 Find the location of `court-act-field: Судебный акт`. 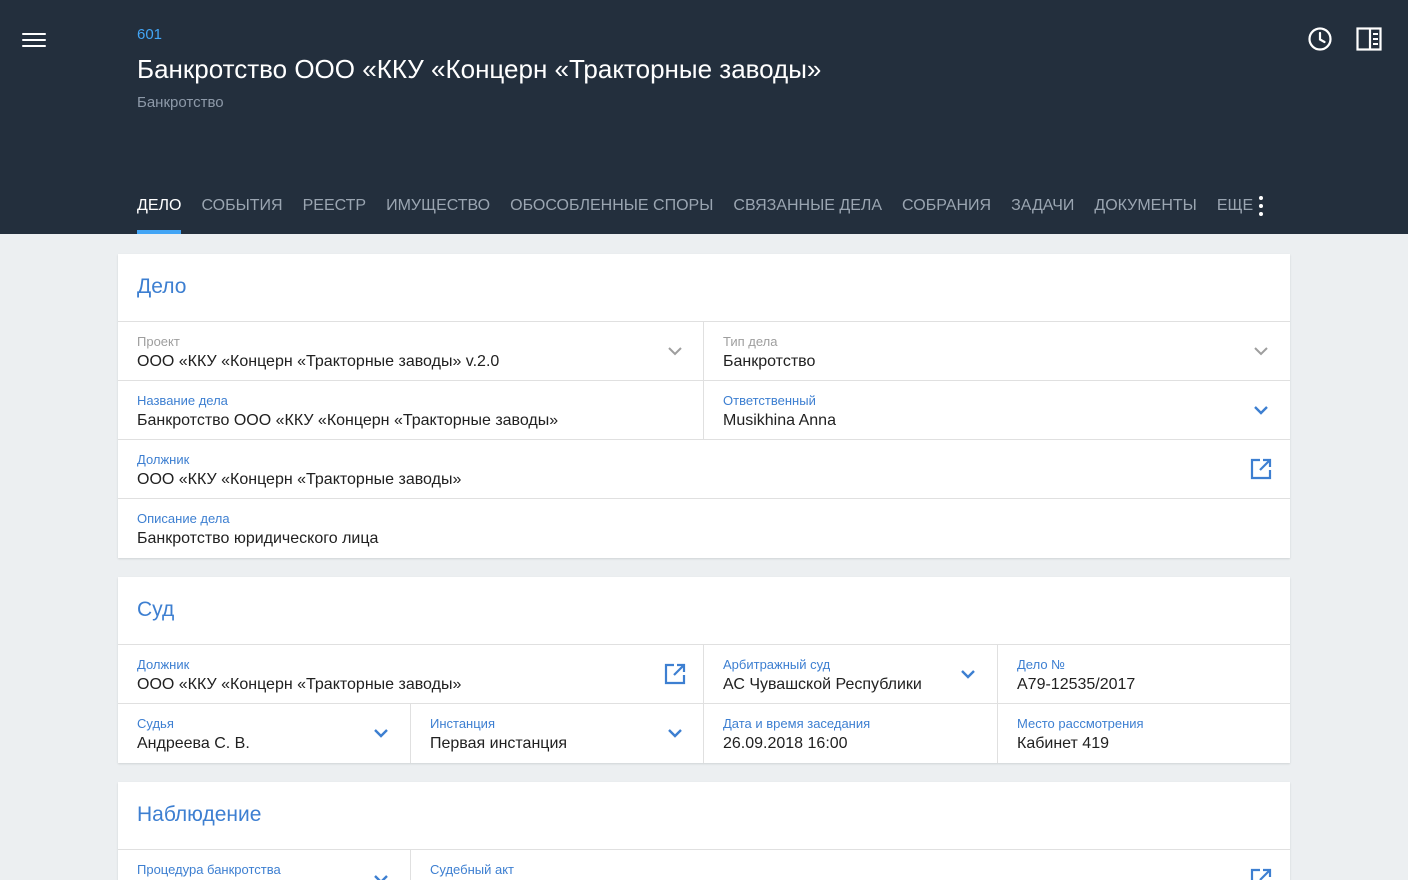

court-act-field: Судебный акт is located at coordinates (850, 865).